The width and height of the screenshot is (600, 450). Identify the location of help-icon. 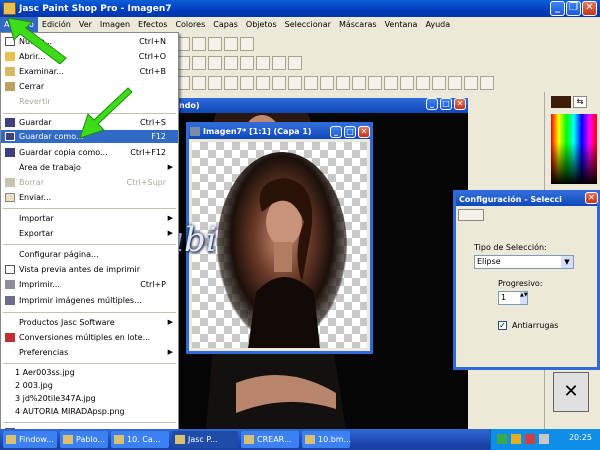
(279, 63).